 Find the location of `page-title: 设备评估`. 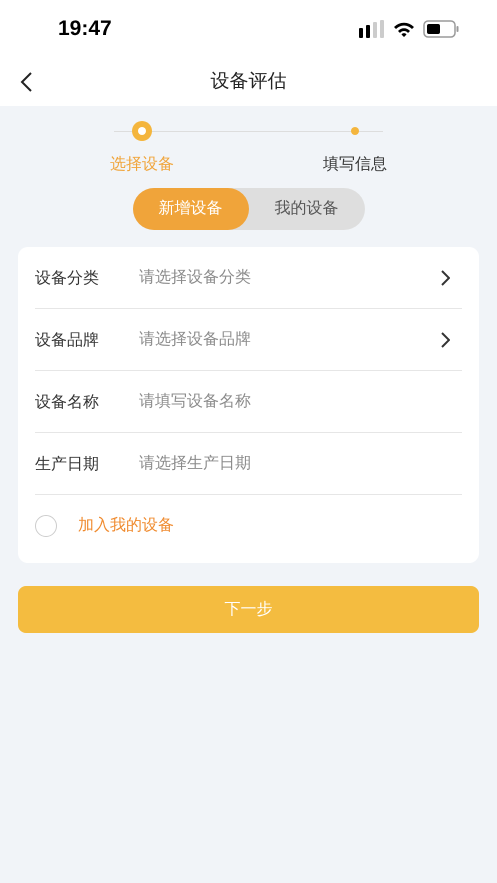

page-title: 设备评估 is located at coordinates (248, 82).